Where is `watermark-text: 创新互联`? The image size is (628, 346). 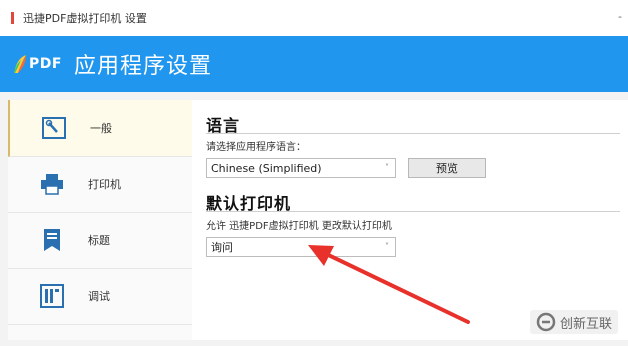
watermark-text: 创新互联 is located at coordinates (585, 324).